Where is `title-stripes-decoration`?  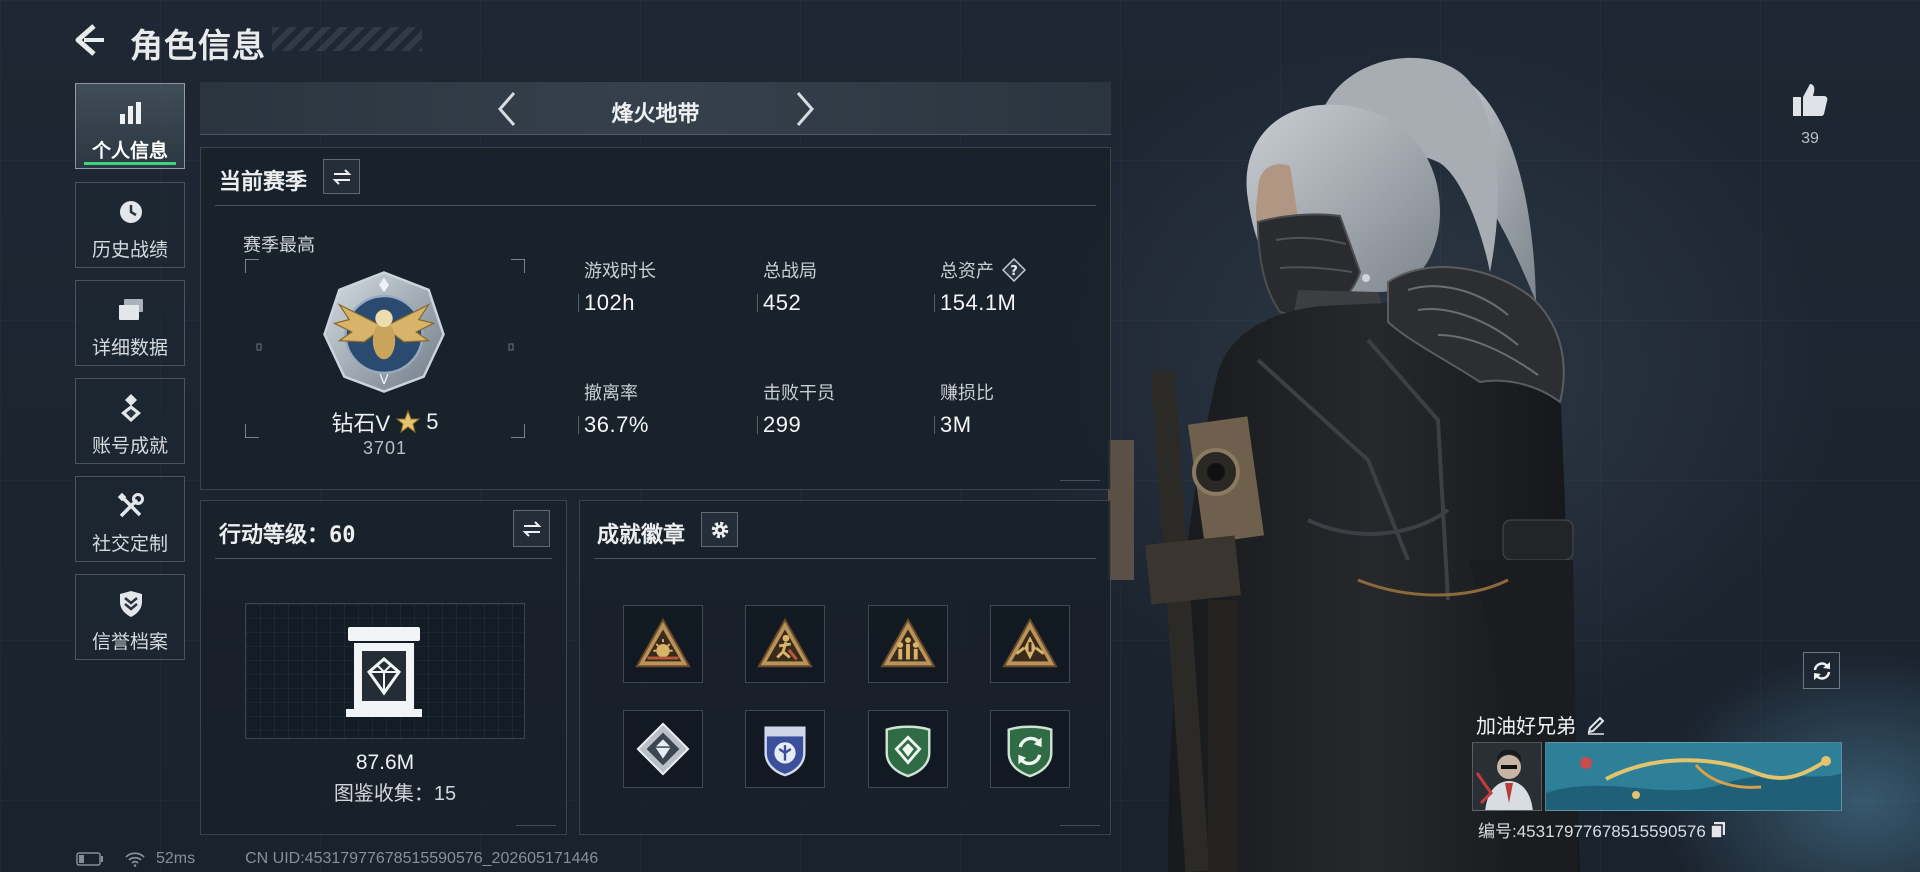 title-stripes-decoration is located at coordinates (347, 39).